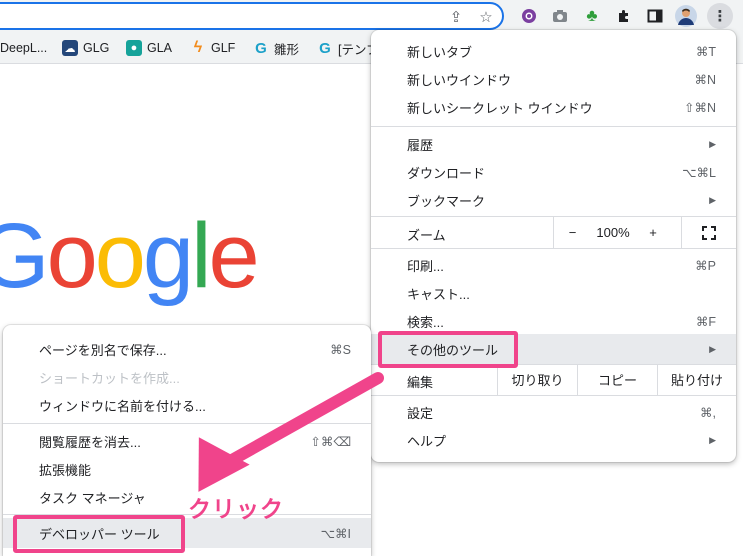 The image size is (743, 556). I want to click on bookmark-label: GLF, so click(223, 48).